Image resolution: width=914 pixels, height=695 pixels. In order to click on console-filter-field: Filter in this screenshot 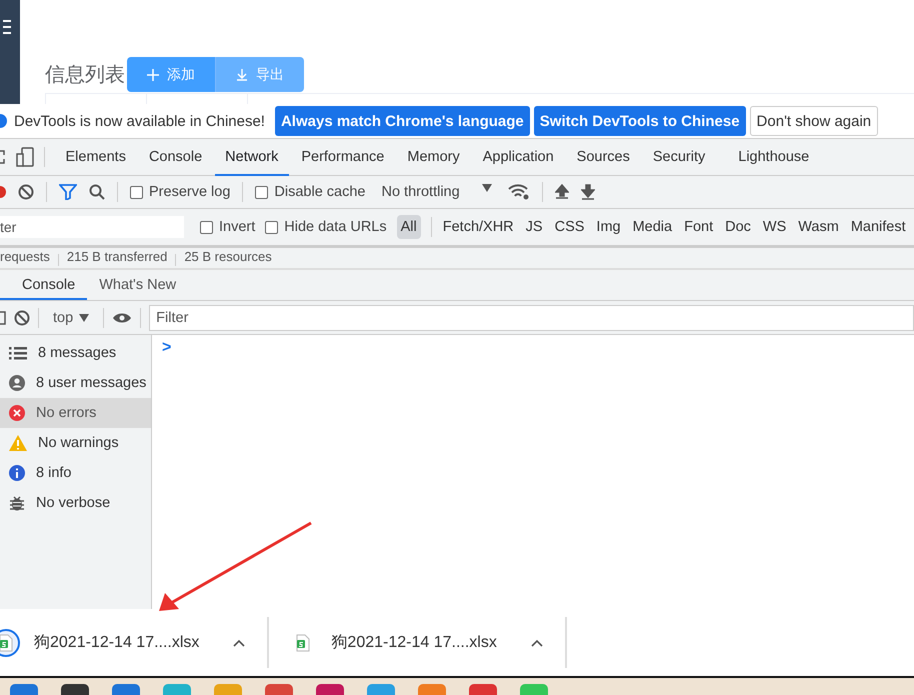, I will do `click(531, 317)`.